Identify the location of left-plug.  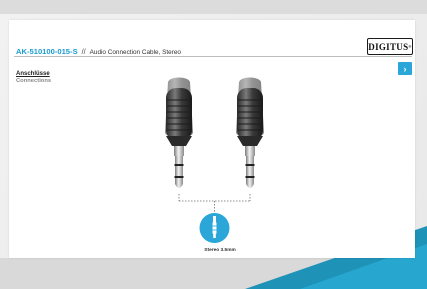
(179, 132).